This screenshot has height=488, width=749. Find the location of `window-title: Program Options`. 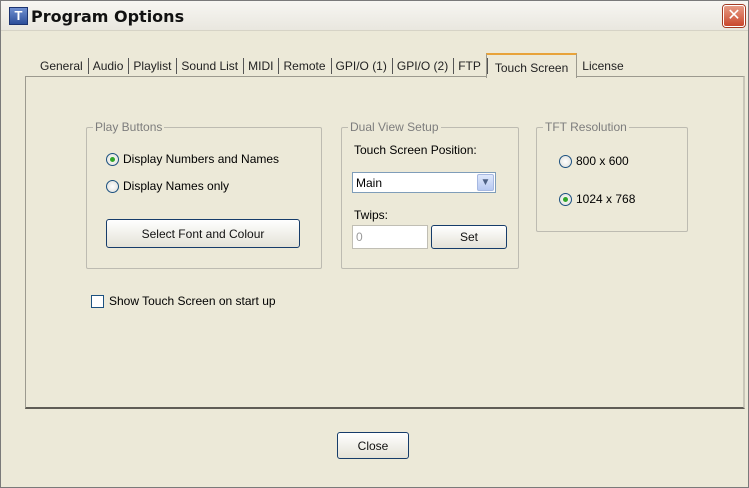

window-title: Program Options is located at coordinates (108, 16).